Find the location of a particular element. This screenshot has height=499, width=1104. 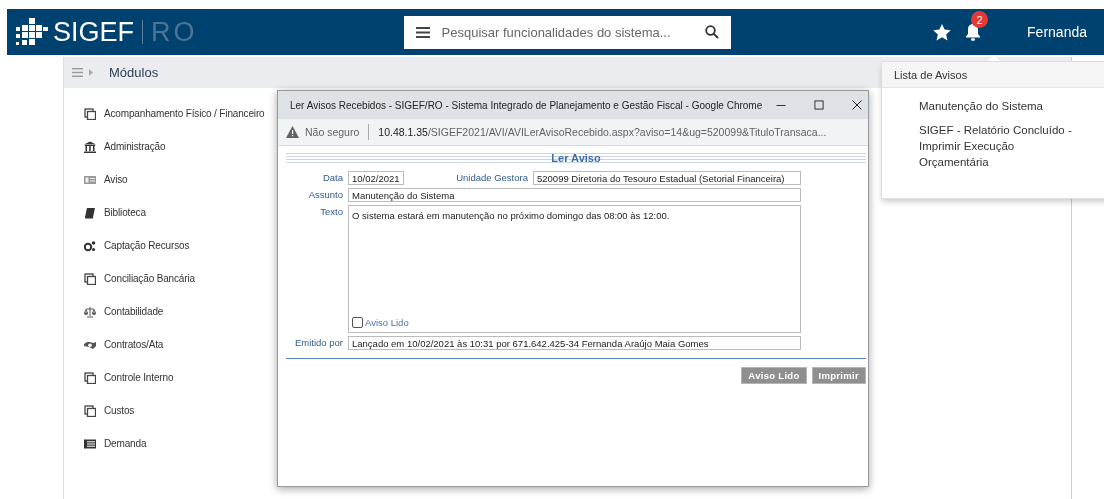

dropdown-title: Lista de Avisos is located at coordinates (993, 75).